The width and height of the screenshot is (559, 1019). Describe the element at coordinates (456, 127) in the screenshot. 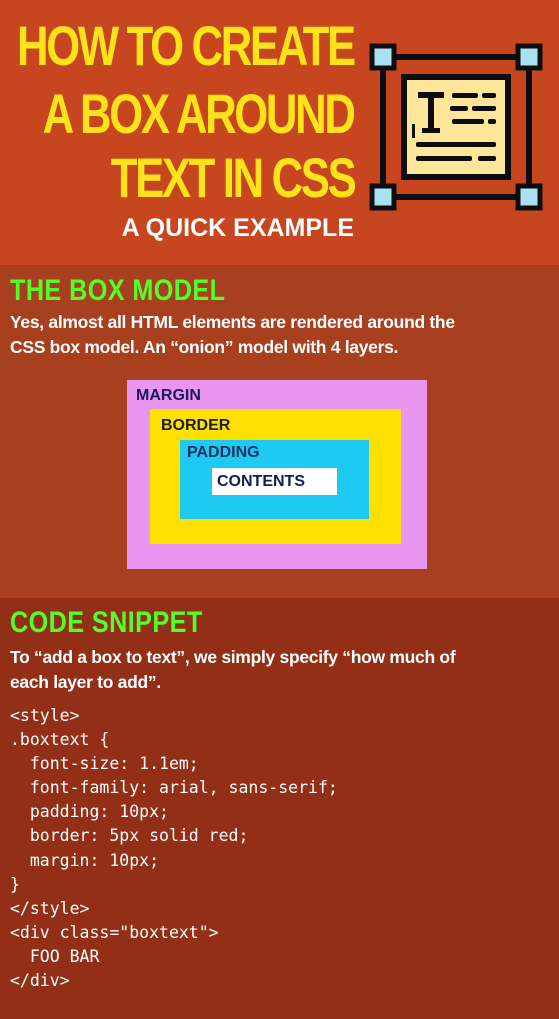

I see `text-document-selection-icon` at that location.